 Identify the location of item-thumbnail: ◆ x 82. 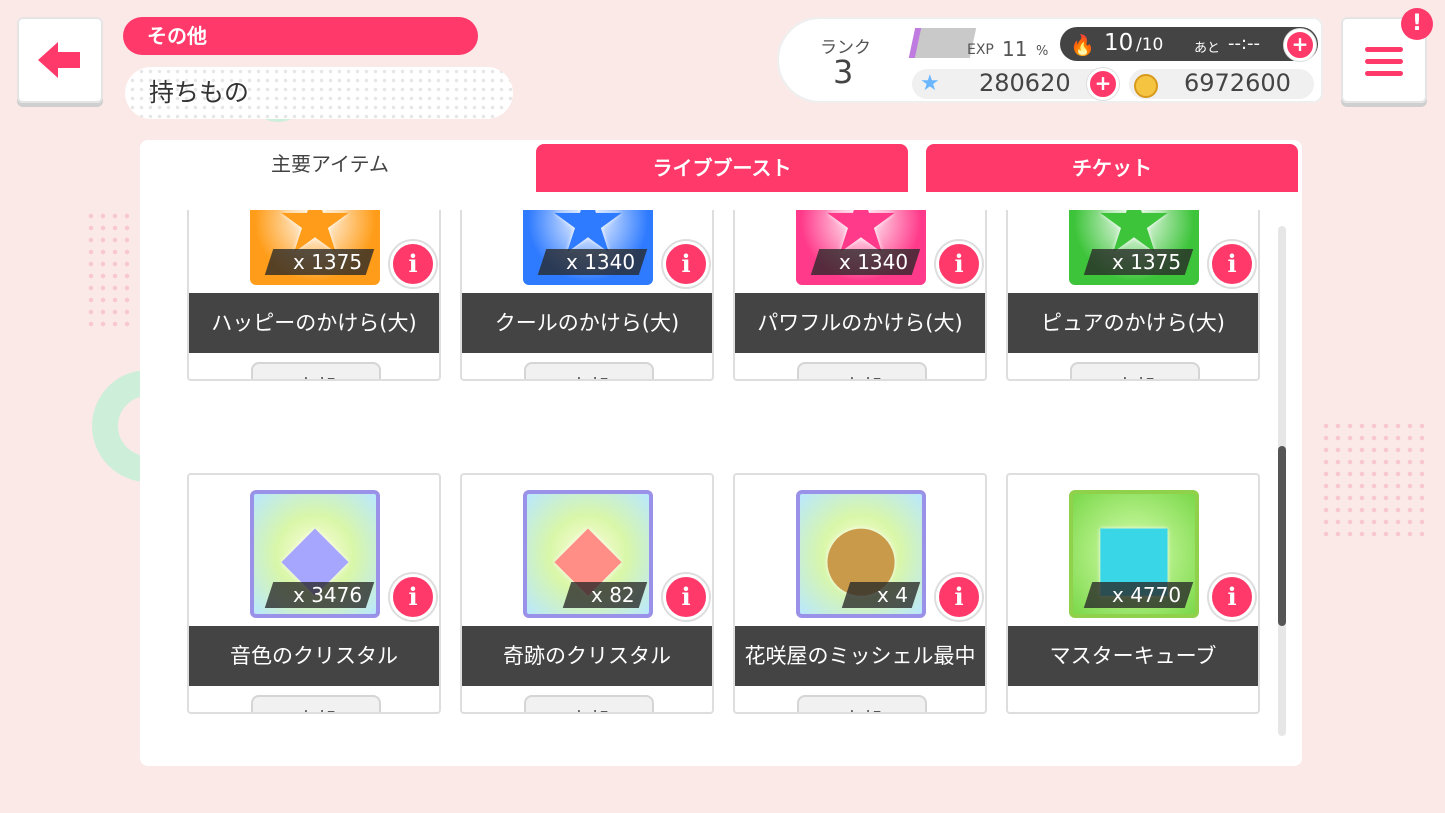
(588, 554).